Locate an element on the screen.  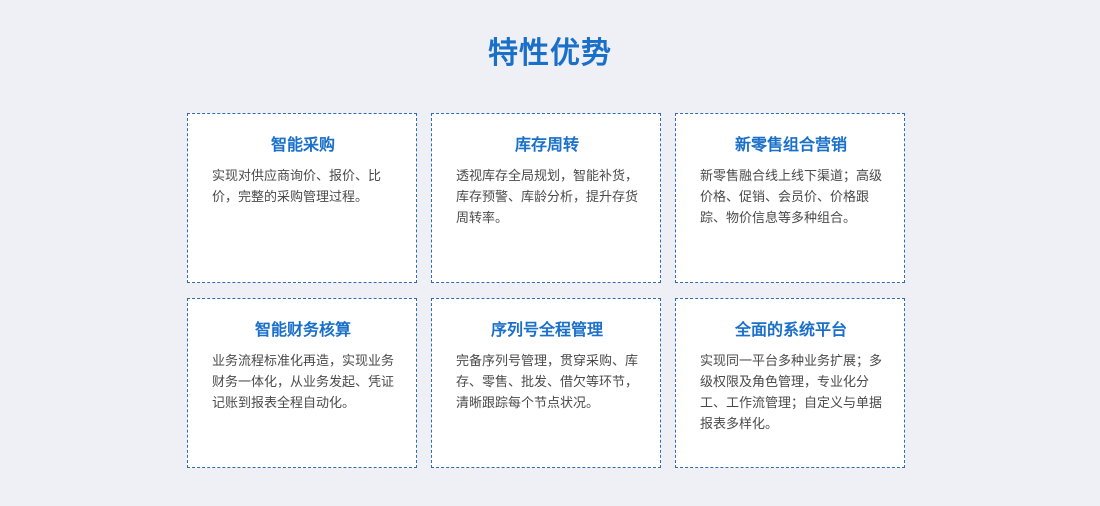
feature-card-description: 透视库存全局规划，智能补货，库存预警、库龄分析，提升存货周转率。 is located at coordinates (547, 197).